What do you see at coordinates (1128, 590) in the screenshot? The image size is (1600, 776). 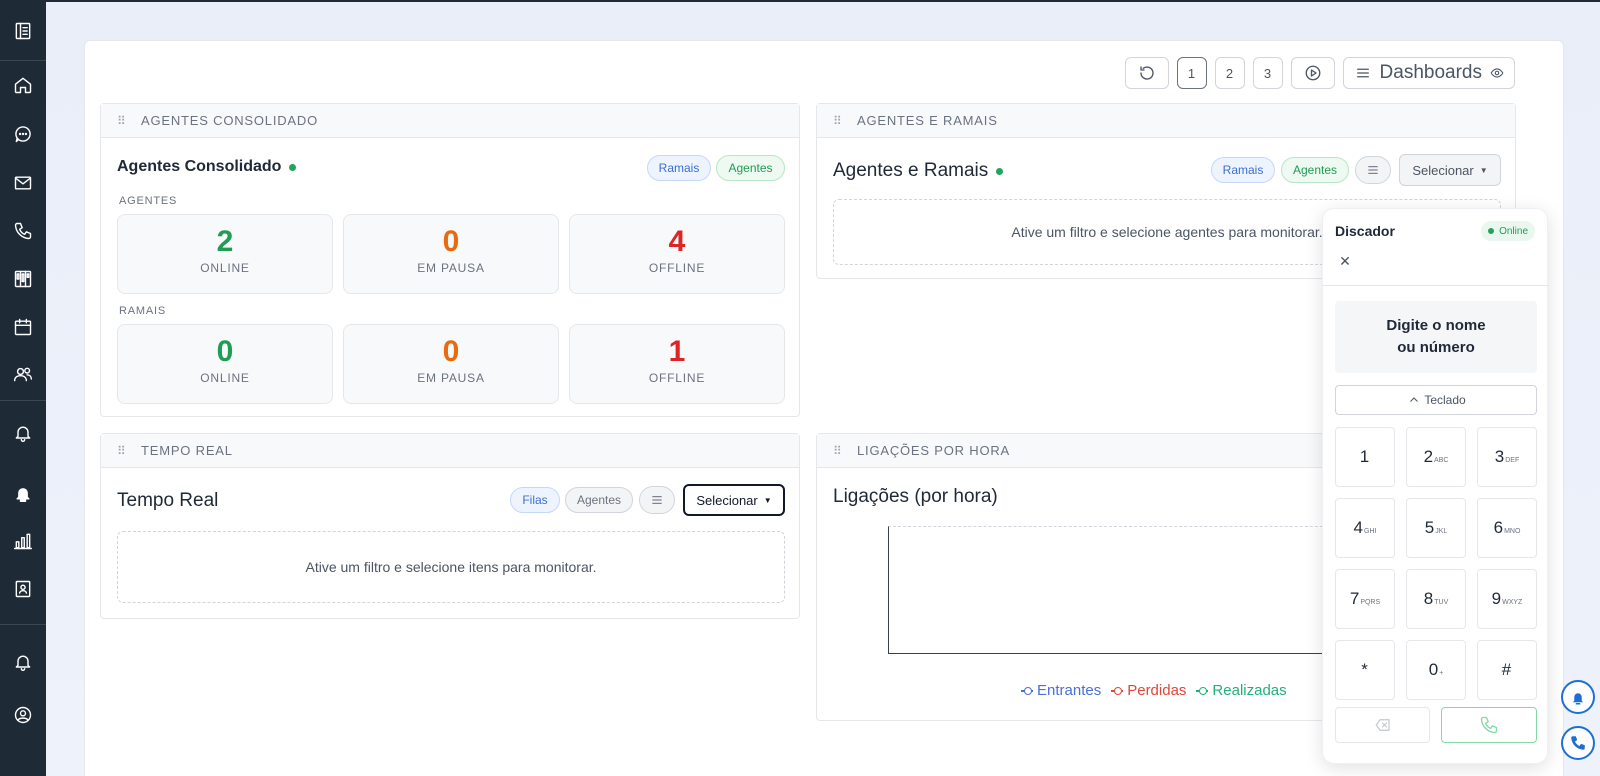 I see `chart-plot-area` at bounding box center [1128, 590].